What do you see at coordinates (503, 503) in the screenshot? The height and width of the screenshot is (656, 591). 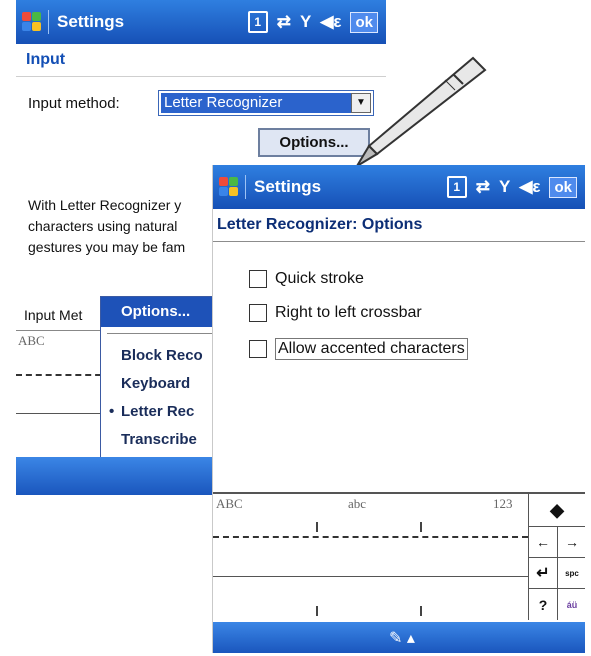 I see `numeric-zone-label: 123` at bounding box center [503, 503].